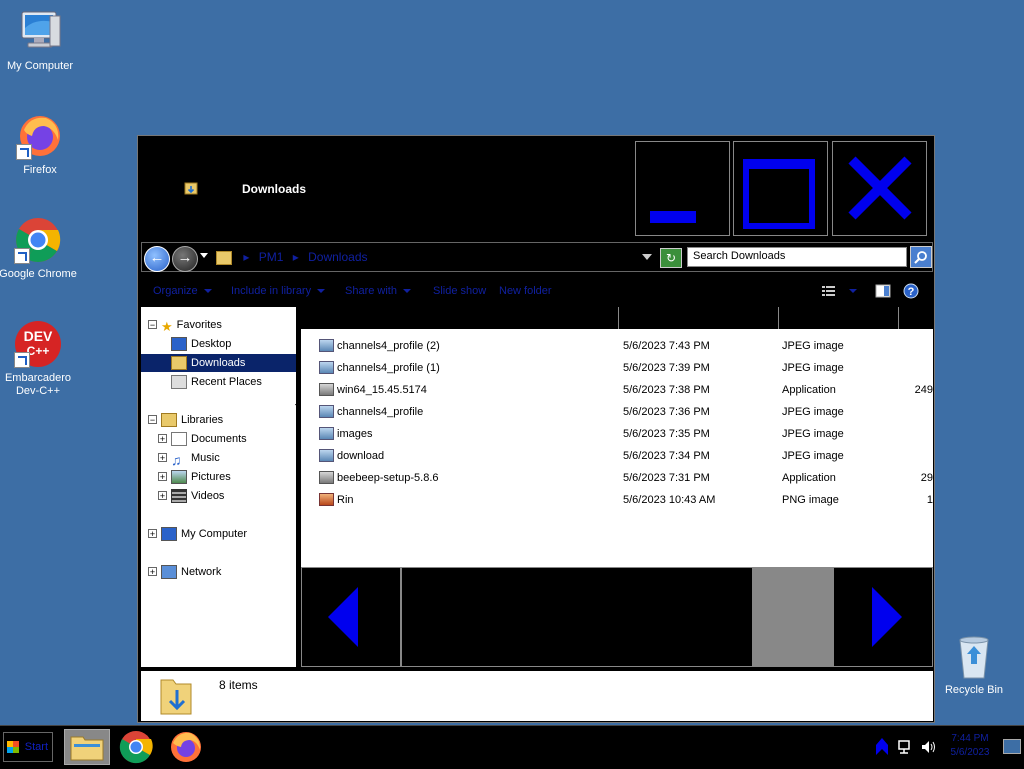 The image size is (1024, 769). Describe the element at coordinates (780, 188) in the screenshot. I see `maximize-button` at that location.